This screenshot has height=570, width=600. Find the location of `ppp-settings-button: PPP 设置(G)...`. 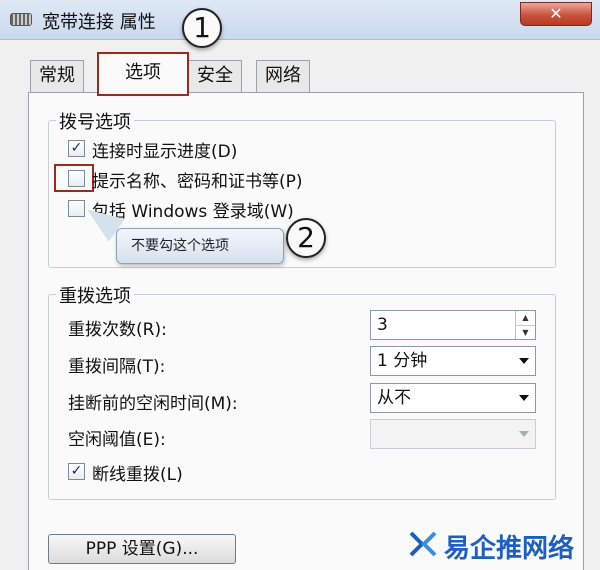

ppp-settings-button: PPP 设置(G)... is located at coordinates (142, 549).